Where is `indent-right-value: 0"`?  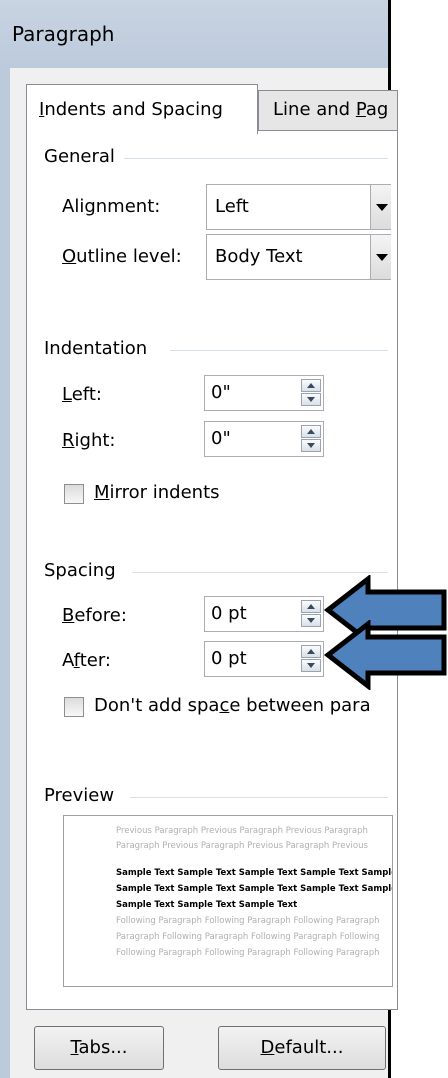 indent-right-value: 0" is located at coordinates (221, 438).